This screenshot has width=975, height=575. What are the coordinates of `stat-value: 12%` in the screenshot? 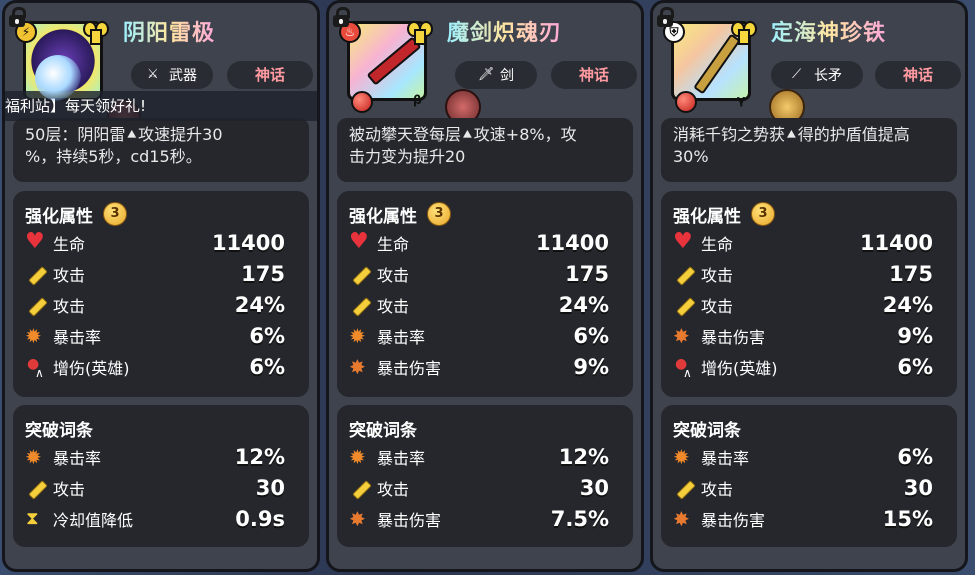 It's located at (583, 456).